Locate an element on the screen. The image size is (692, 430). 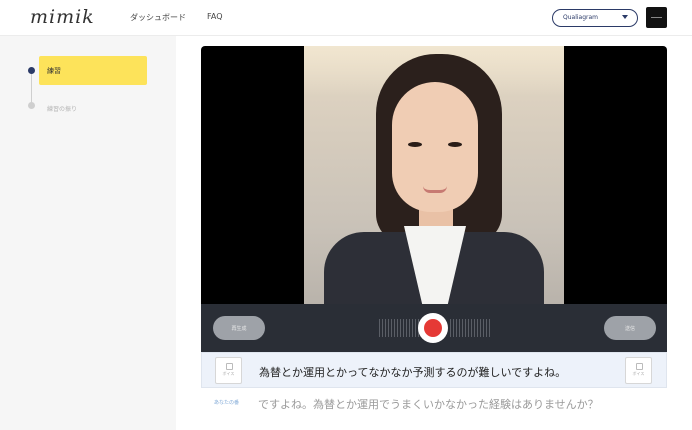
avatar-subtitle: 為替とか運用とかってなかなか予測するのが難しいですよね。 is located at coordinates (413, 372).